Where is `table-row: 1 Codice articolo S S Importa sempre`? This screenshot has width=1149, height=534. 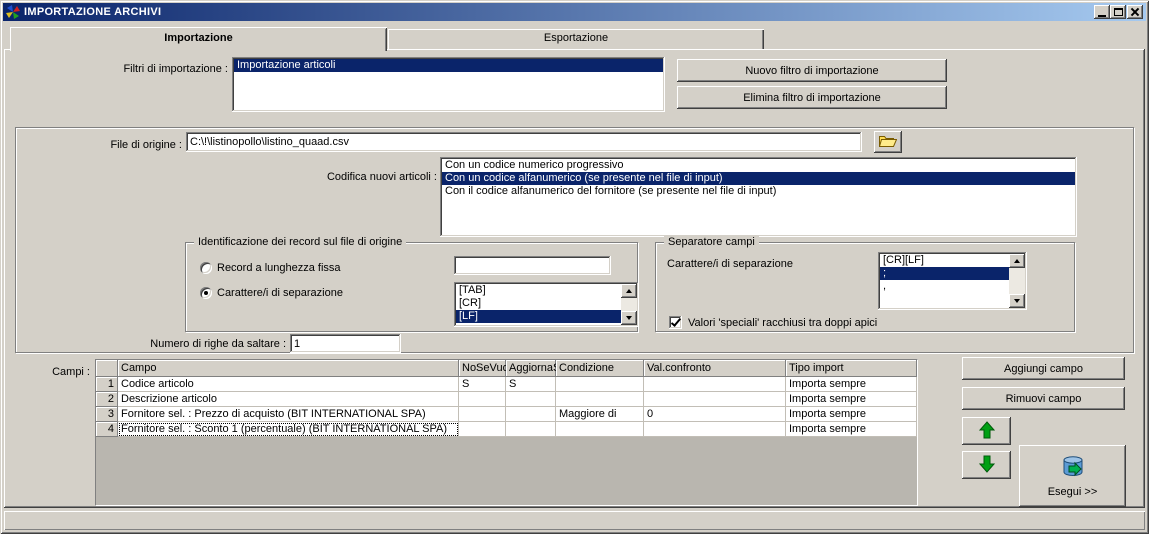 table-row: 1 Codice articolo S S Importa sempre is located at coordinates (506, 384).